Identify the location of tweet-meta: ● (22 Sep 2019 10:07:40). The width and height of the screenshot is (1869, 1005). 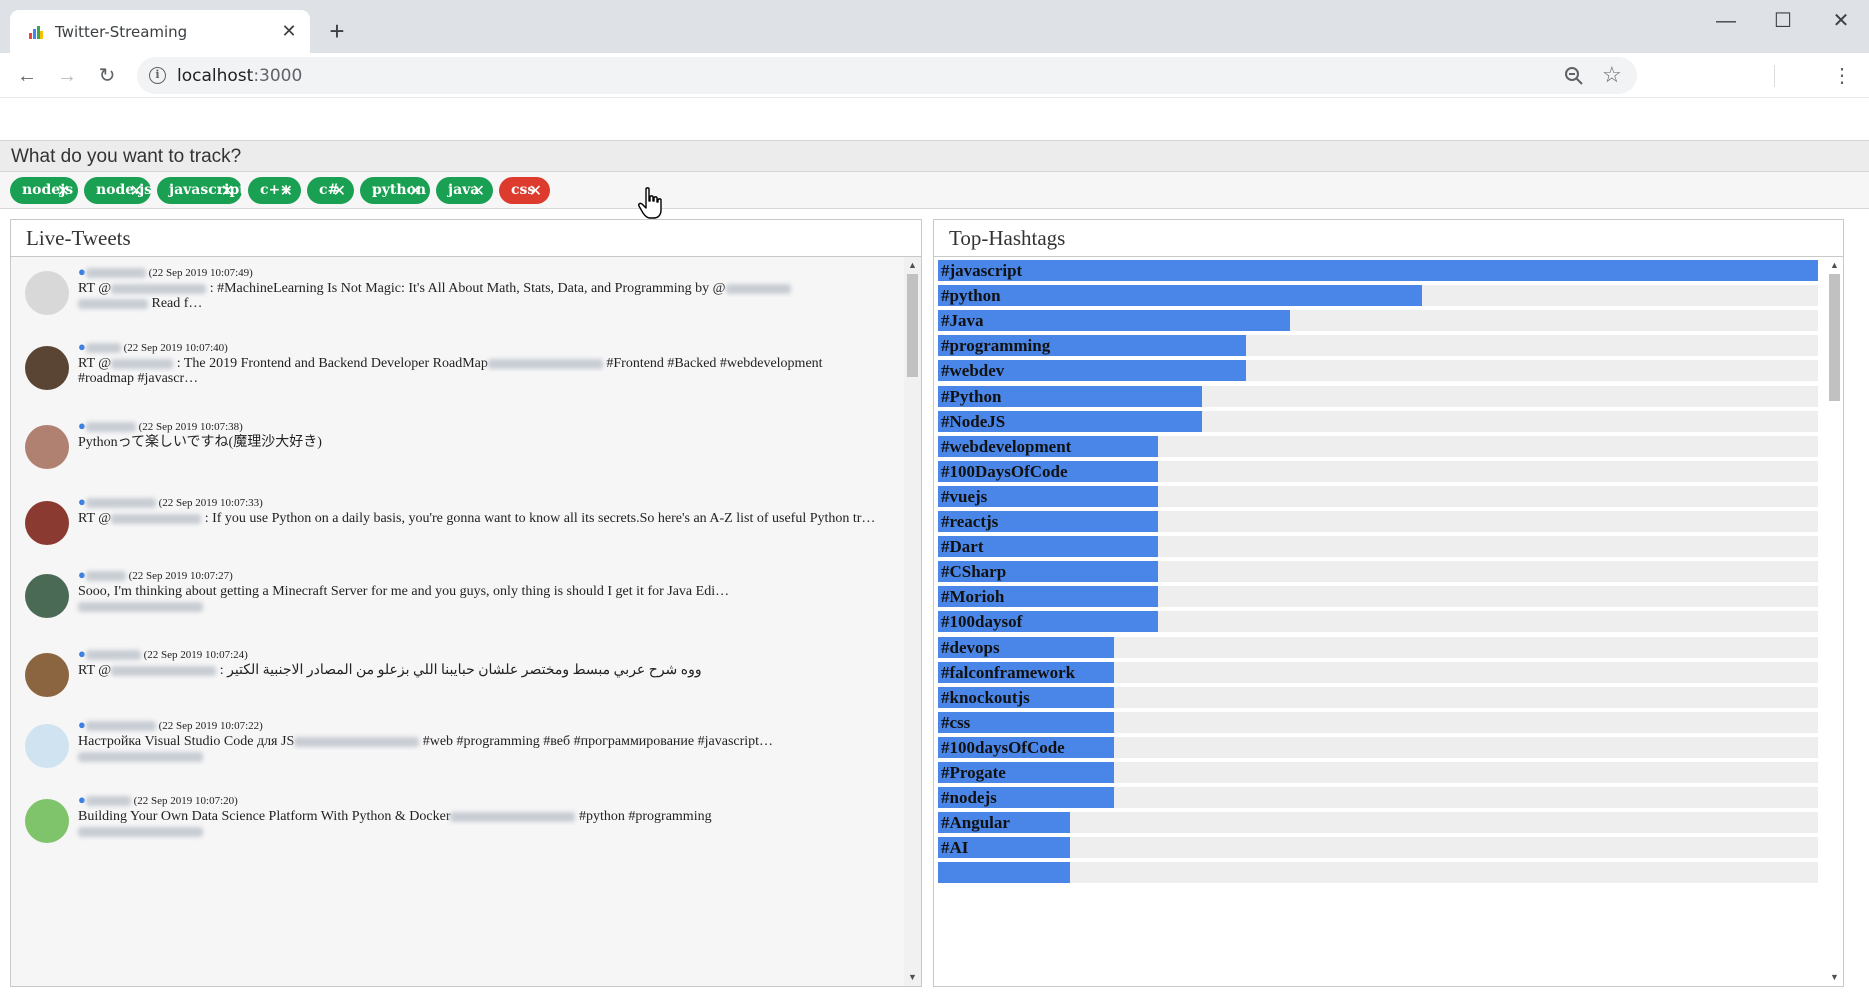
(153, 347).